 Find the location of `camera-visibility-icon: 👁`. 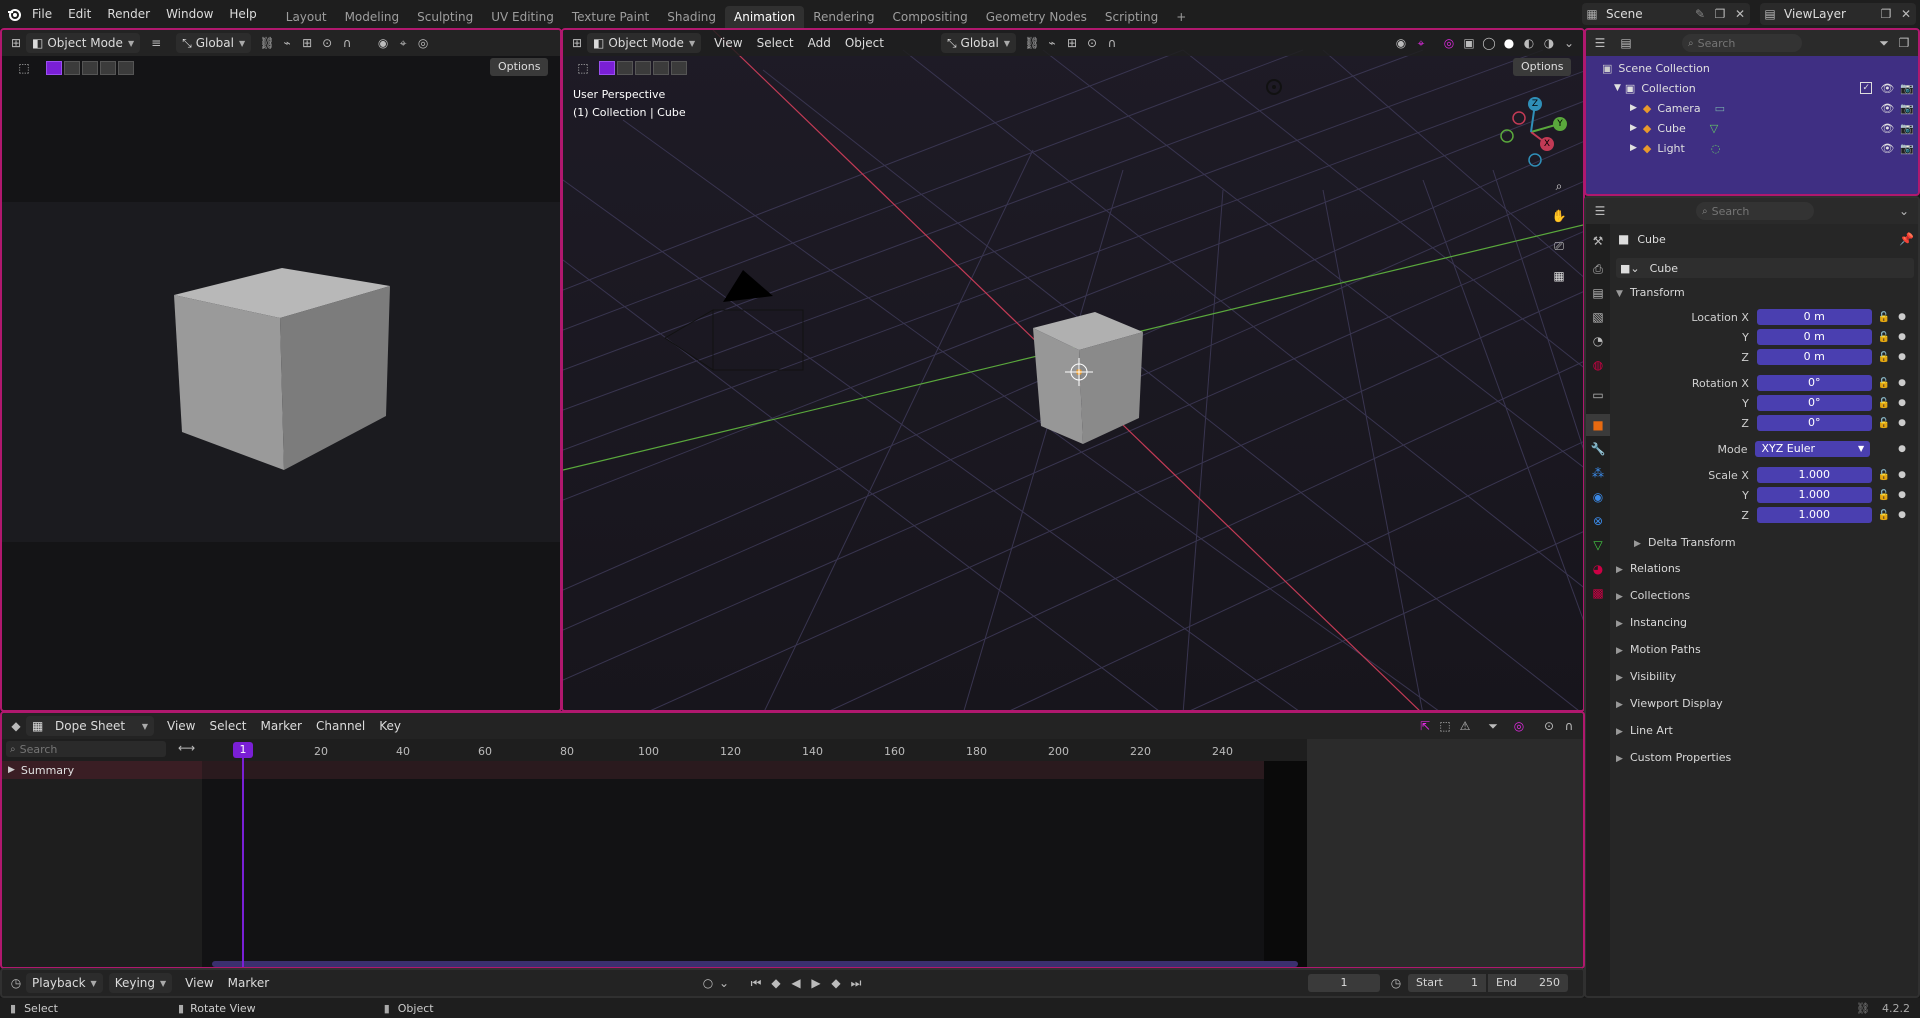

camera-visibility-icon: 👁 is located at coordinates (1887, 108).